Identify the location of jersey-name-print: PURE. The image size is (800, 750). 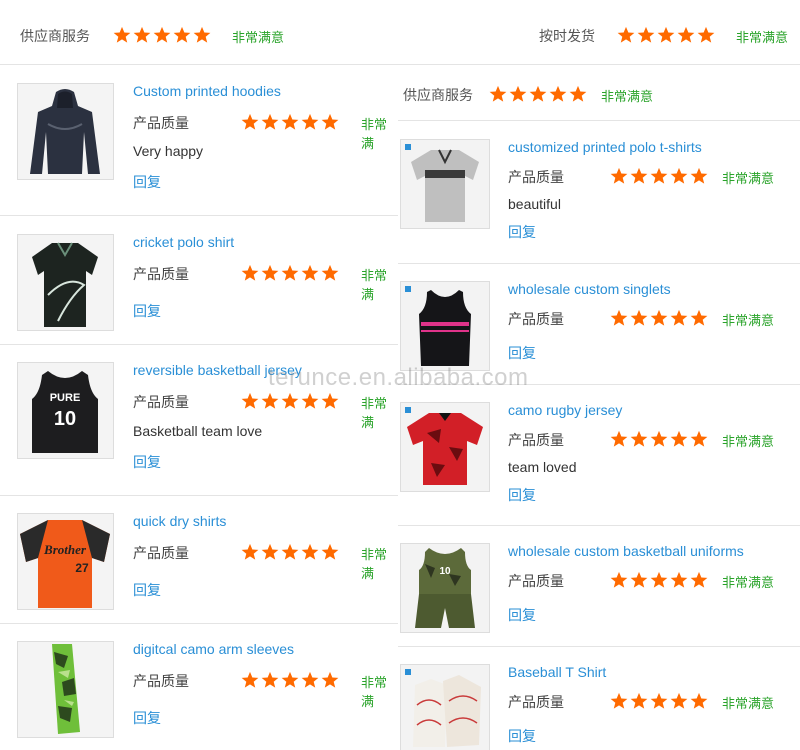
(65, 398).